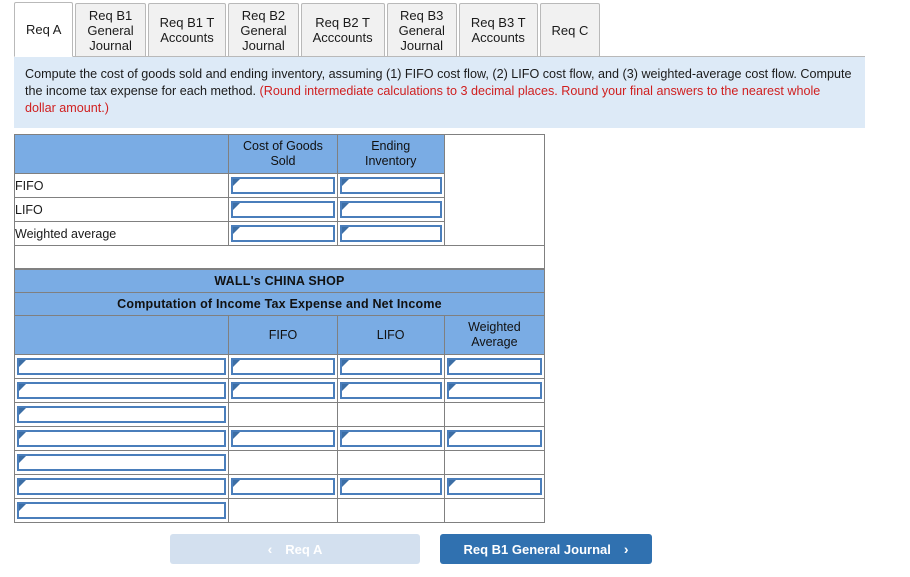 Image resolution: width=910 pixels, height=577 pixels. I want to click on input-cell-fifo-ending-inv, so click(390, 185).